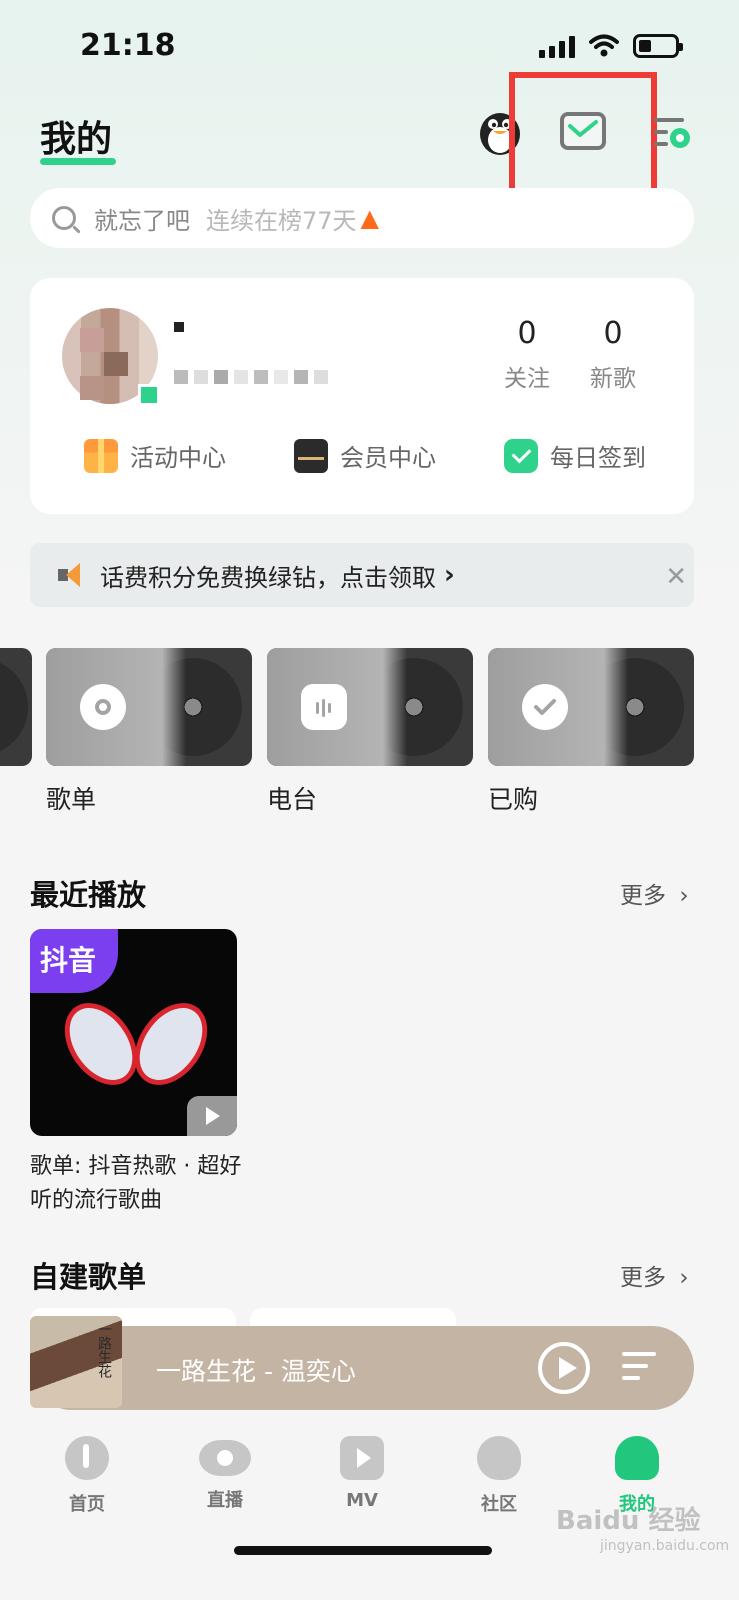 This screenshot has width=739, height=1600. What do you see at coordinates (613, 354) in the screenshot?
I see `new-songs-stat: 0 新歌` at bounding box center [613, 354].